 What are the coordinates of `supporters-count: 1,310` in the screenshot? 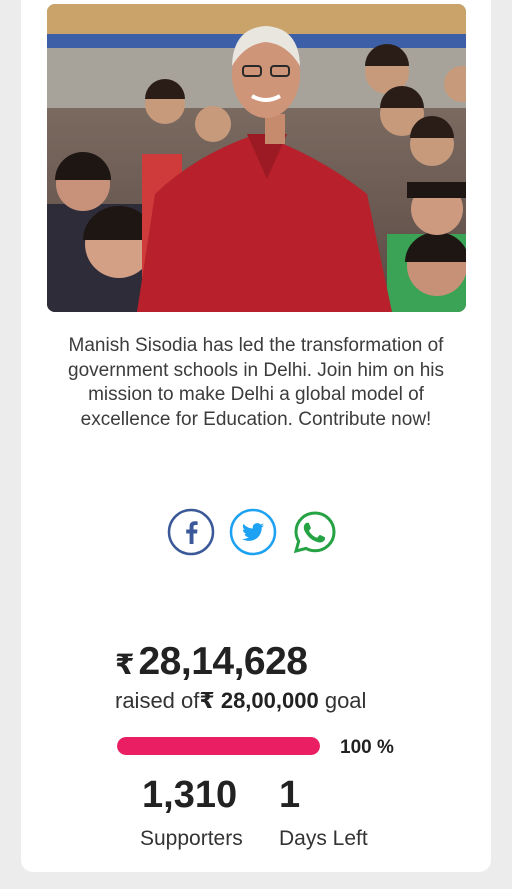 It's located at (190, 795).